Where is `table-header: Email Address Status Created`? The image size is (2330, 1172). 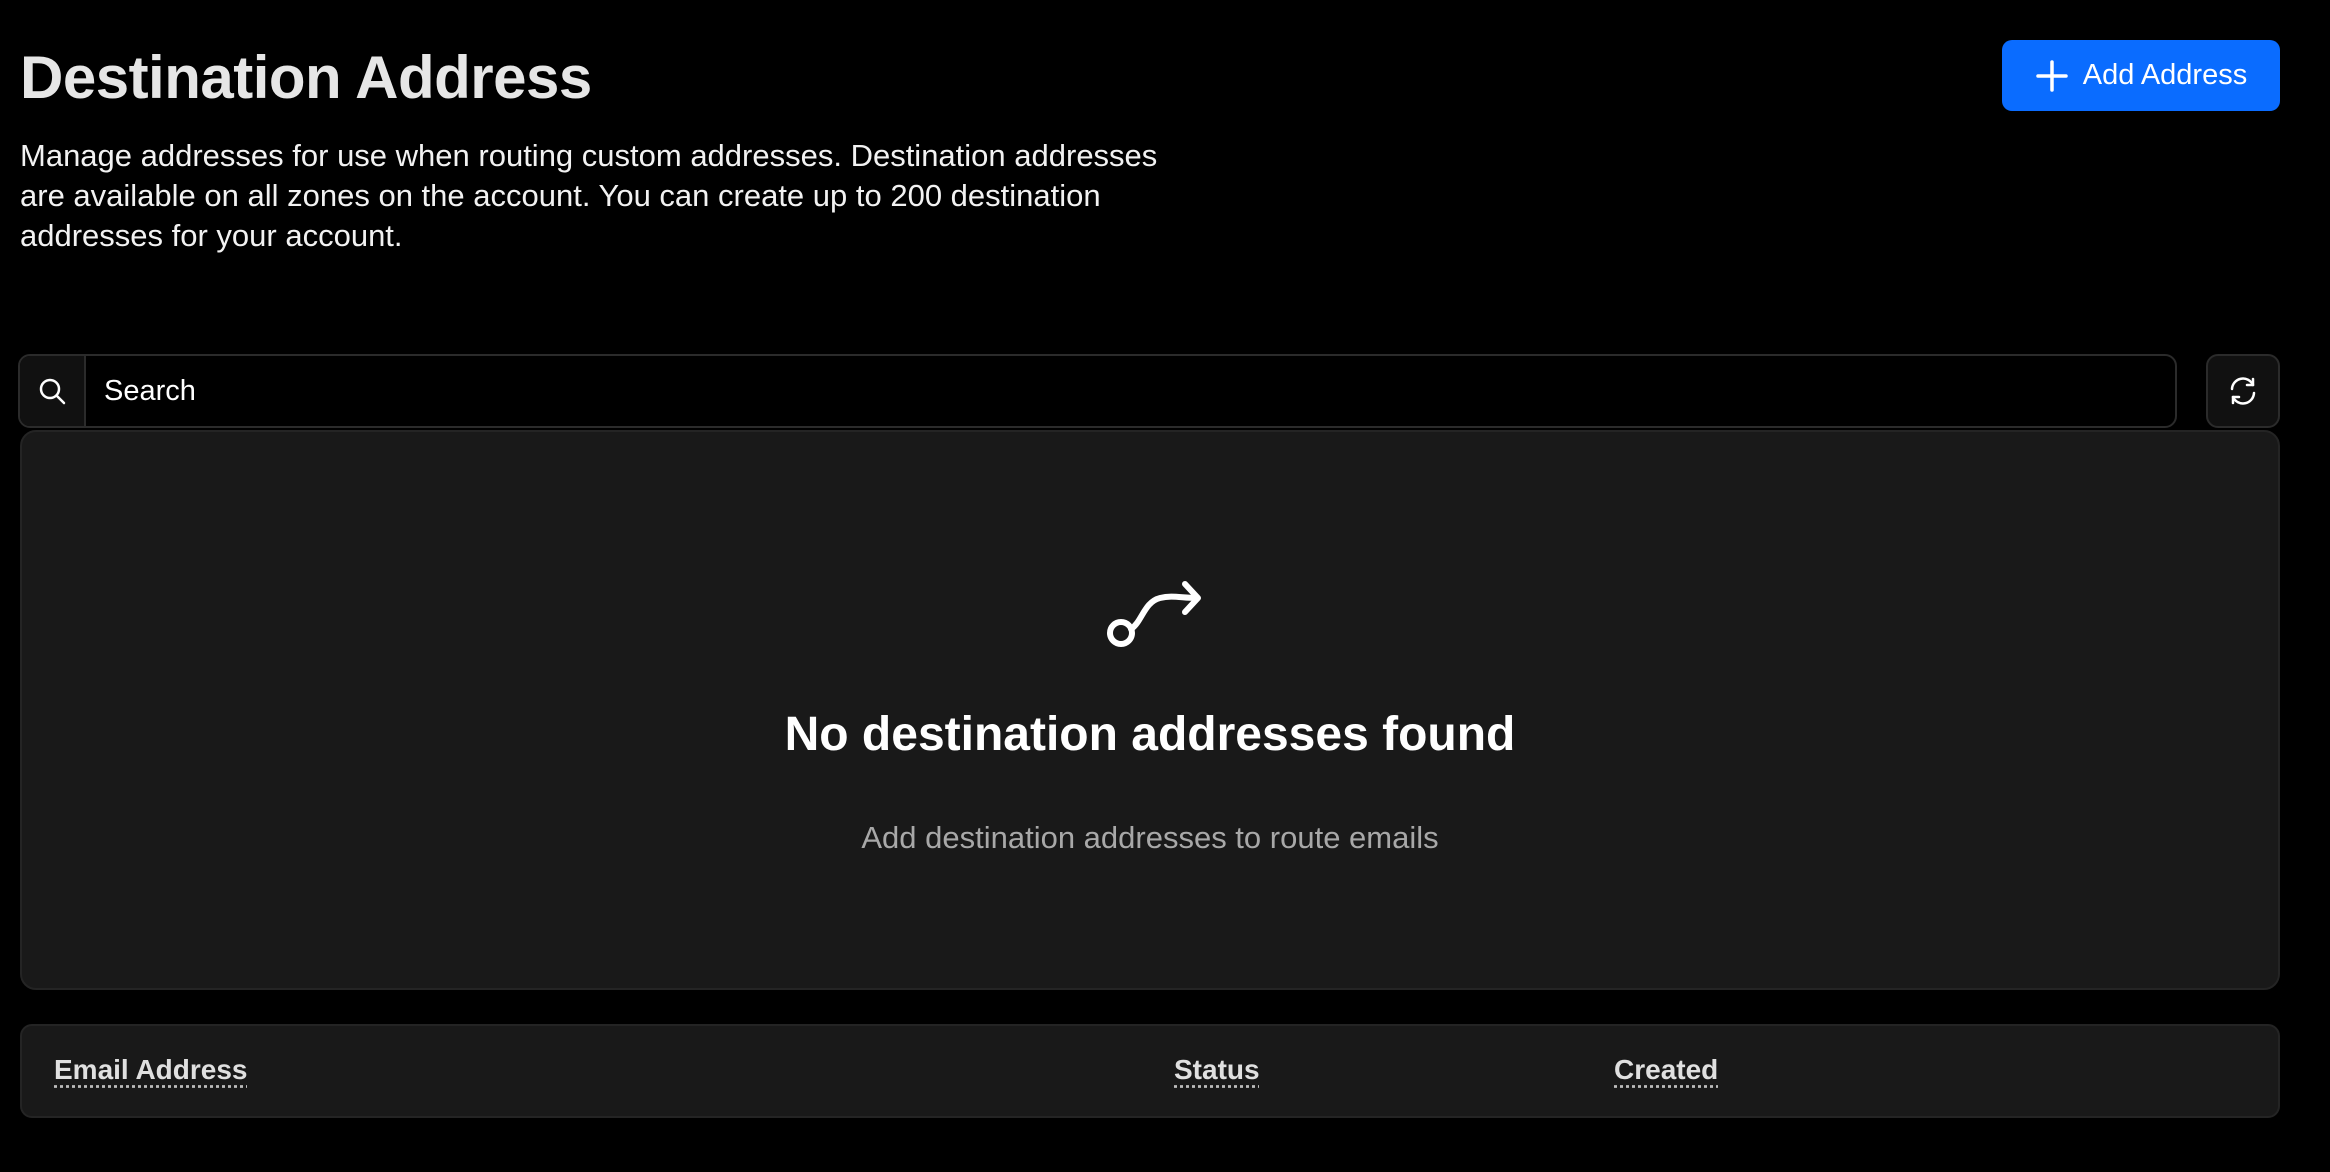 table-header: Email Address Status Created is located at coordinates (1150, 1071).